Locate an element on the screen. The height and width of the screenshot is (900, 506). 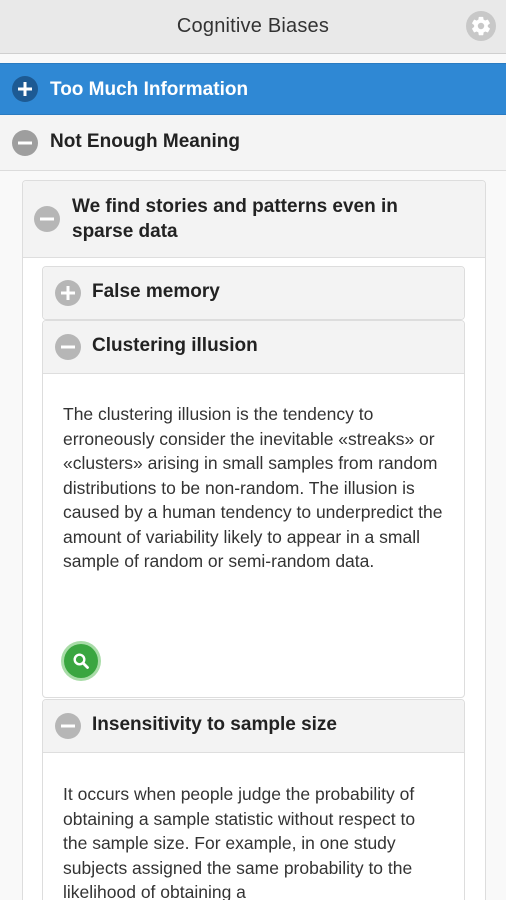
item-label: Clustering illusion is located at coordinates (175, 345).